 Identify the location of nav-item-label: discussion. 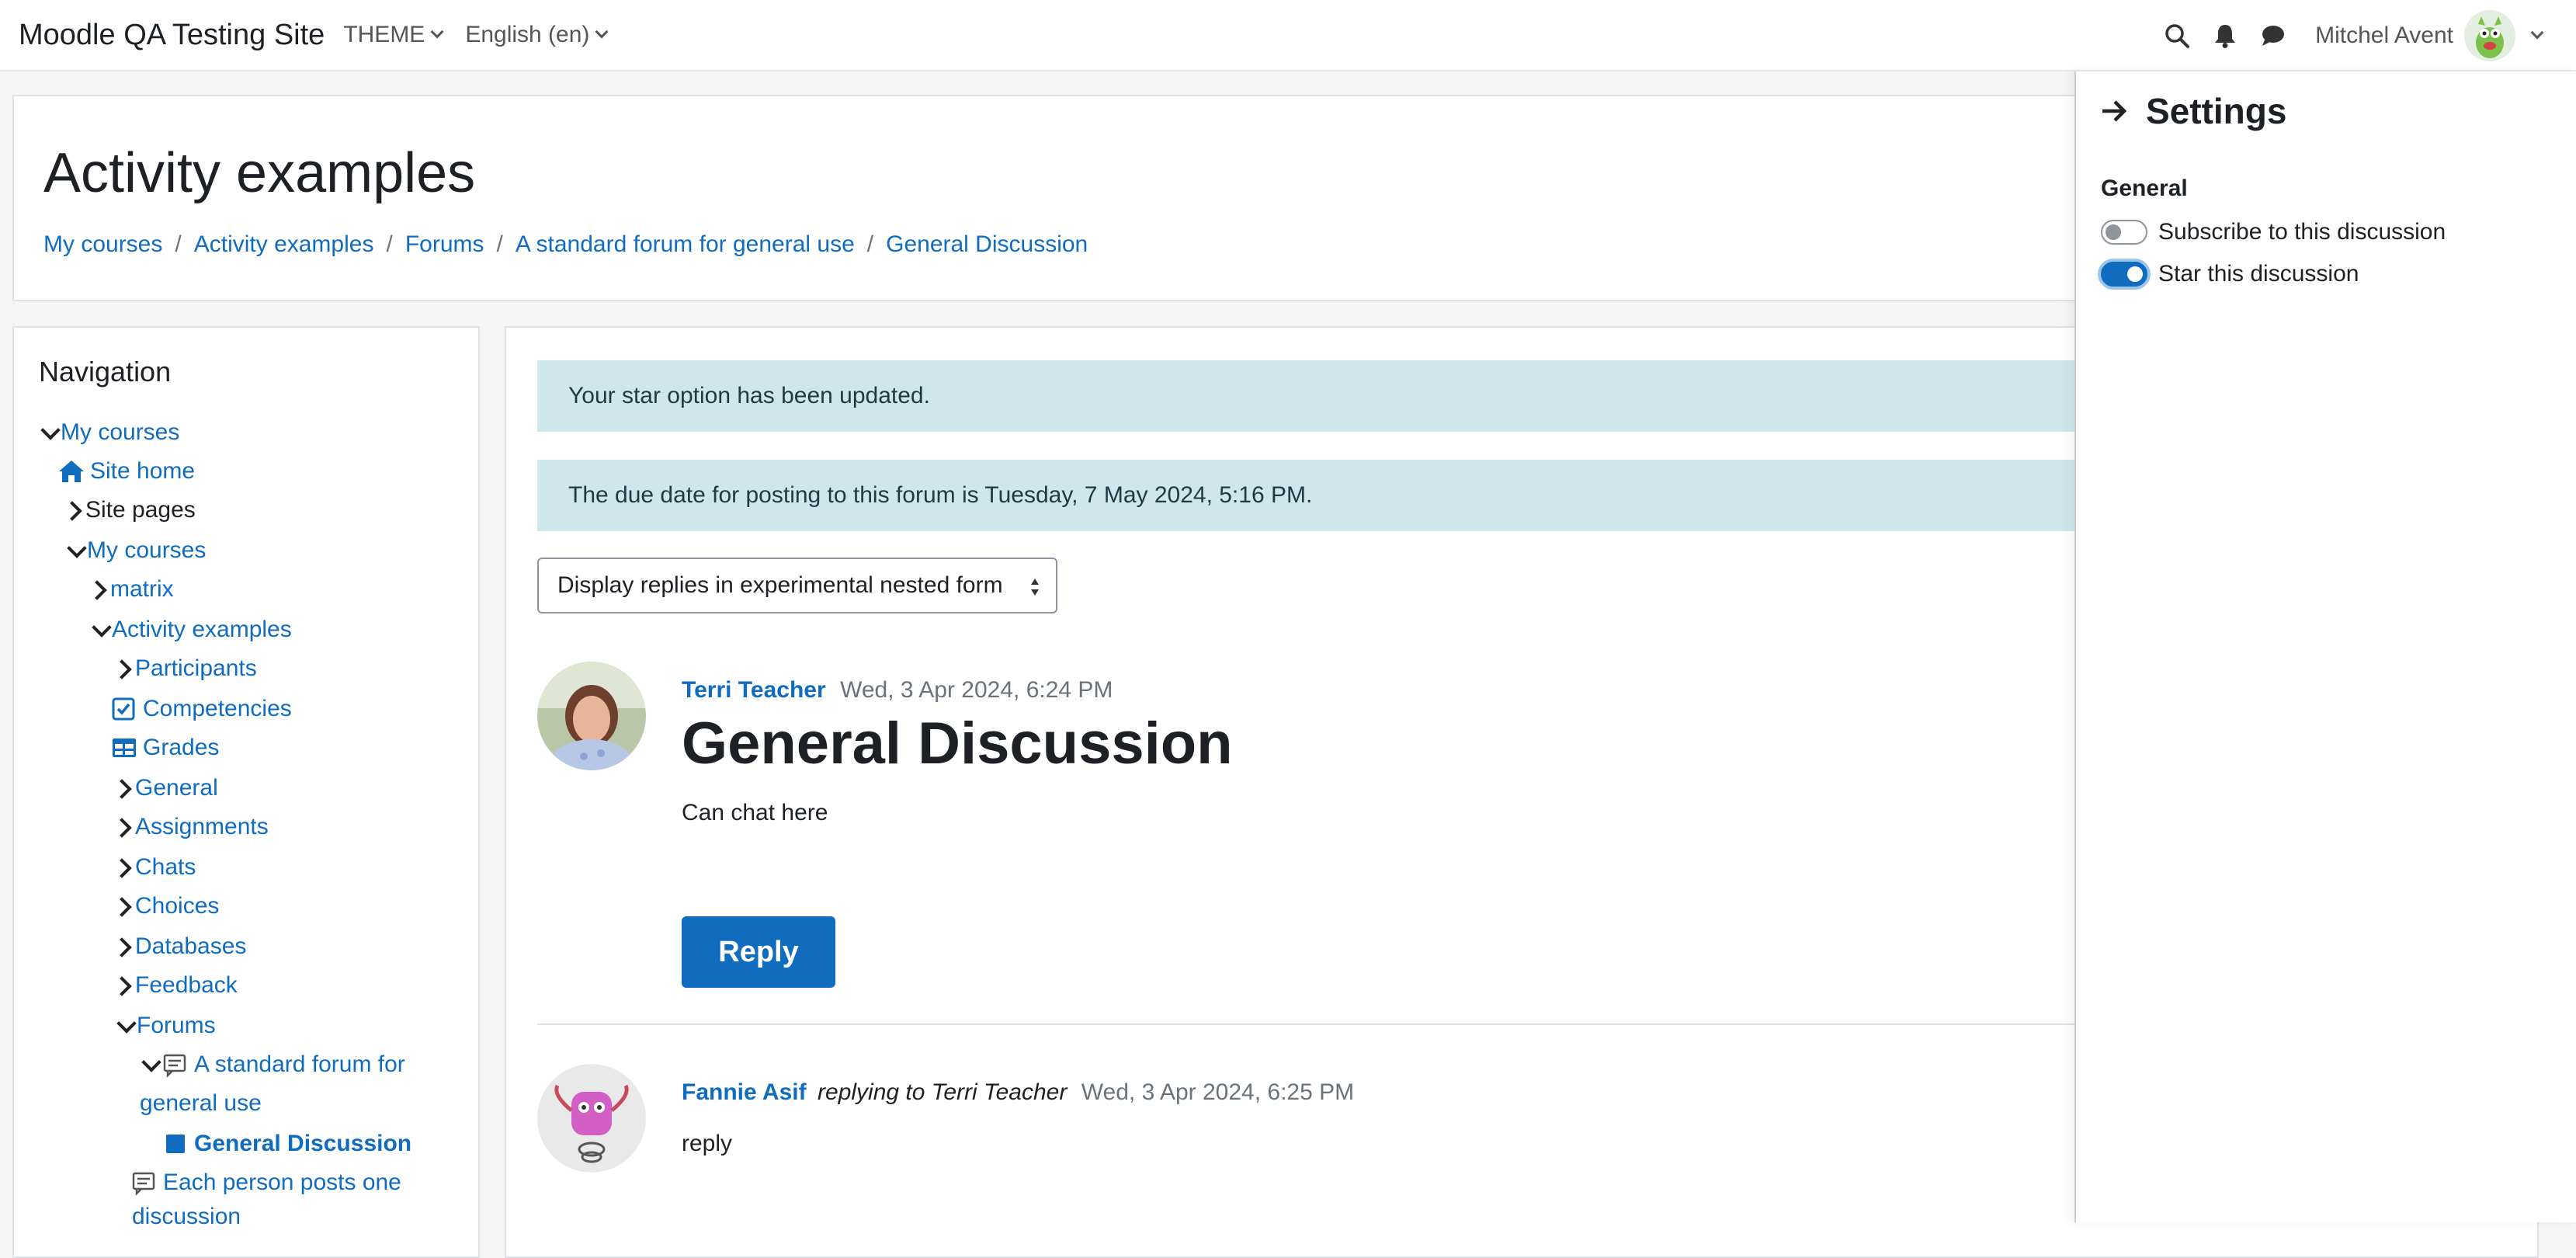
(186, 1216).